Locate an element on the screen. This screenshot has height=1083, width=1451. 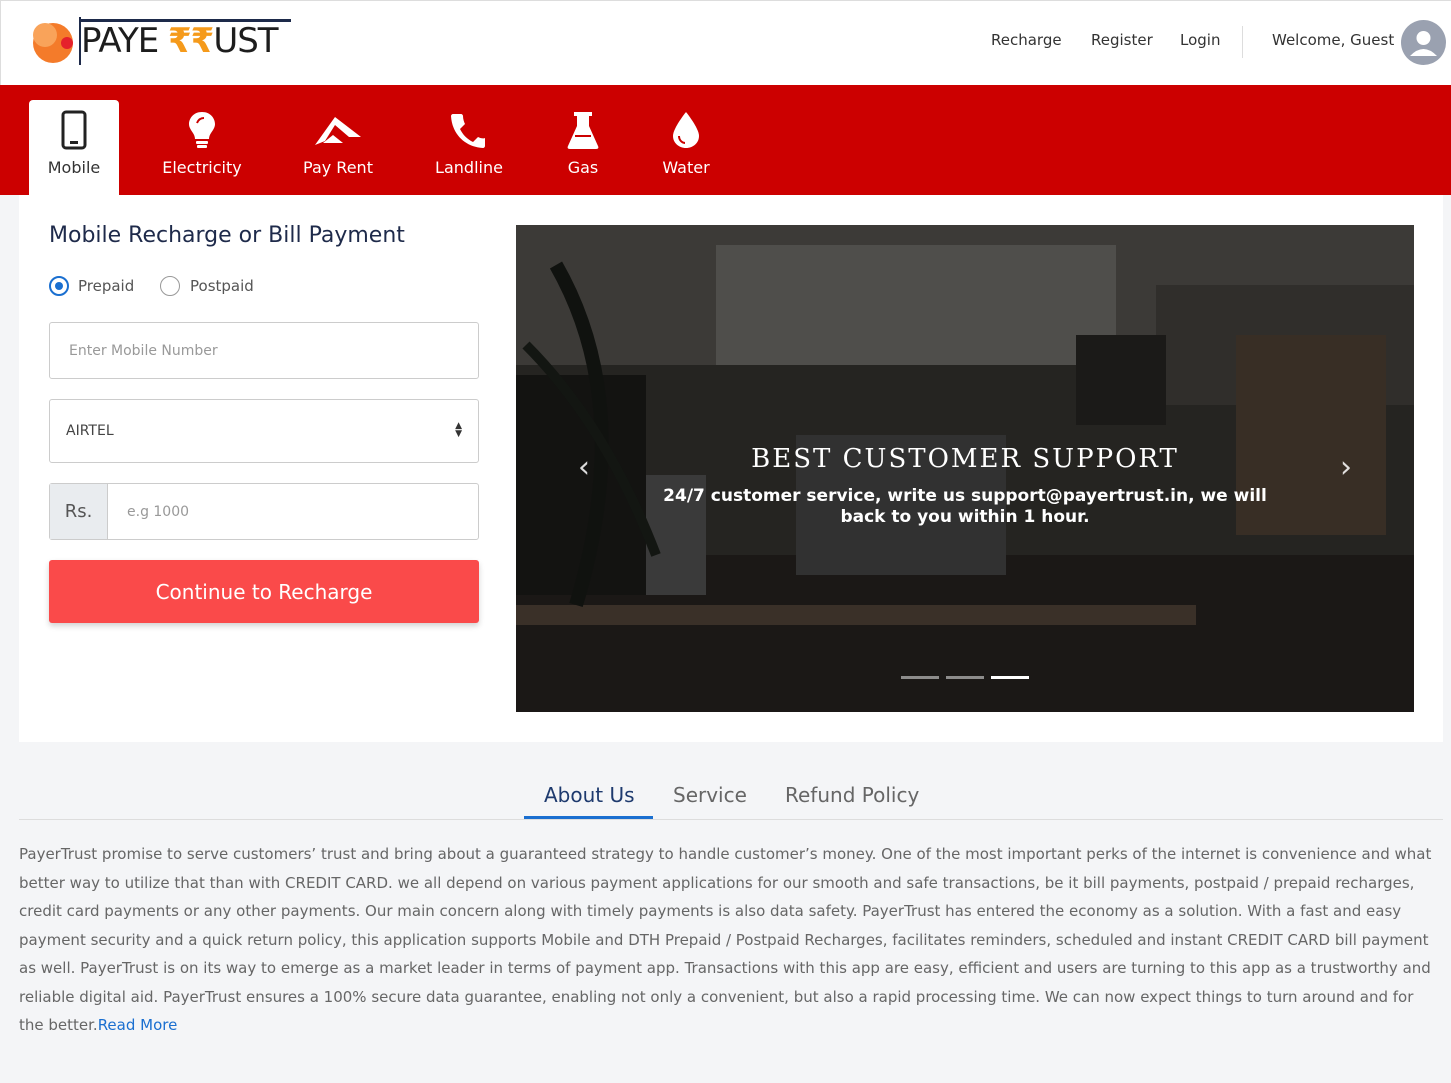
category-label: Electricity is located at coordinates (202, 167).